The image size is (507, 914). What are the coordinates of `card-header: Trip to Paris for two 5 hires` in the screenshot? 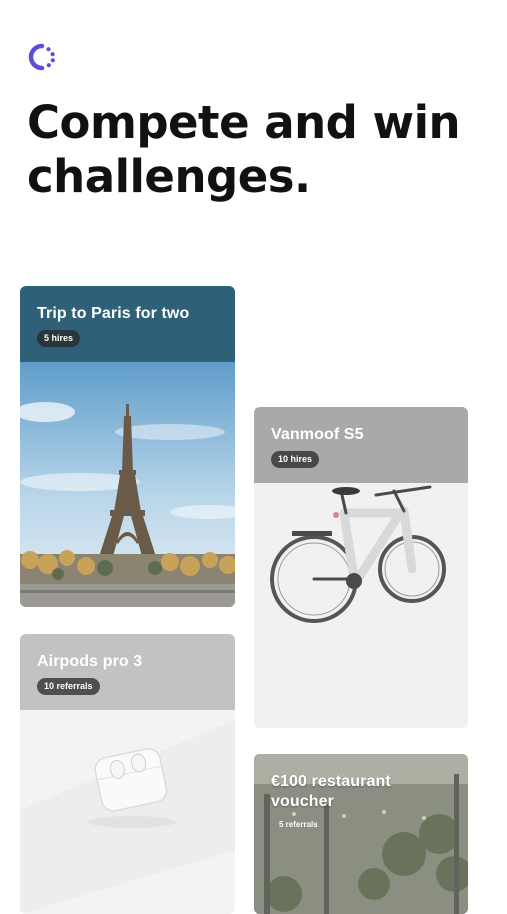 It's located at (127, 324).